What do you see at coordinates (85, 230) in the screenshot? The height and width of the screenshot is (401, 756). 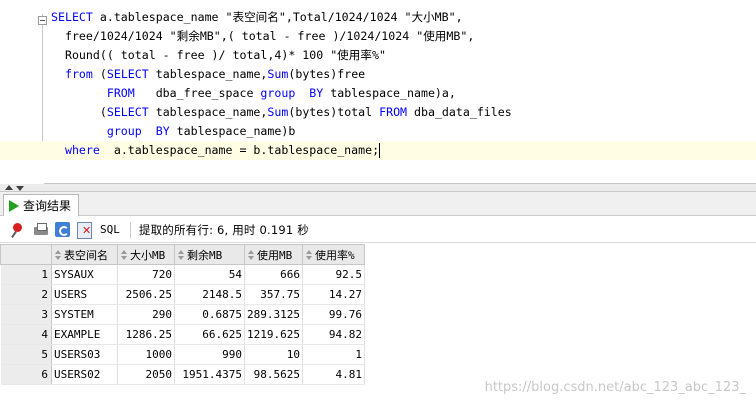 I see `cancel-query-icon` at bounding box center [85, 230].